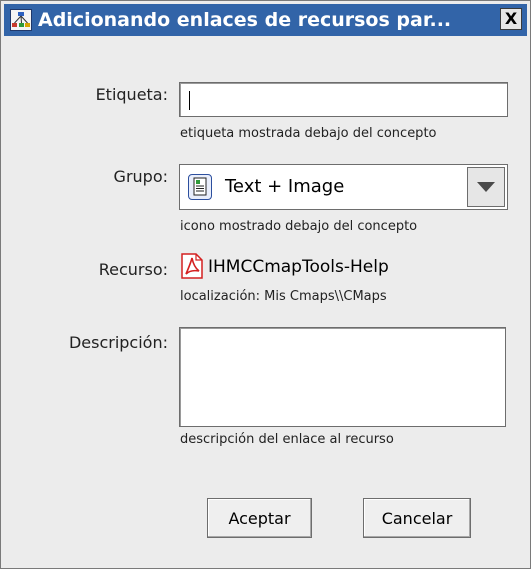  Describe the element at coordinates (259, 518) in the screenshot. I see `accept-button: Aceptar` at that location.